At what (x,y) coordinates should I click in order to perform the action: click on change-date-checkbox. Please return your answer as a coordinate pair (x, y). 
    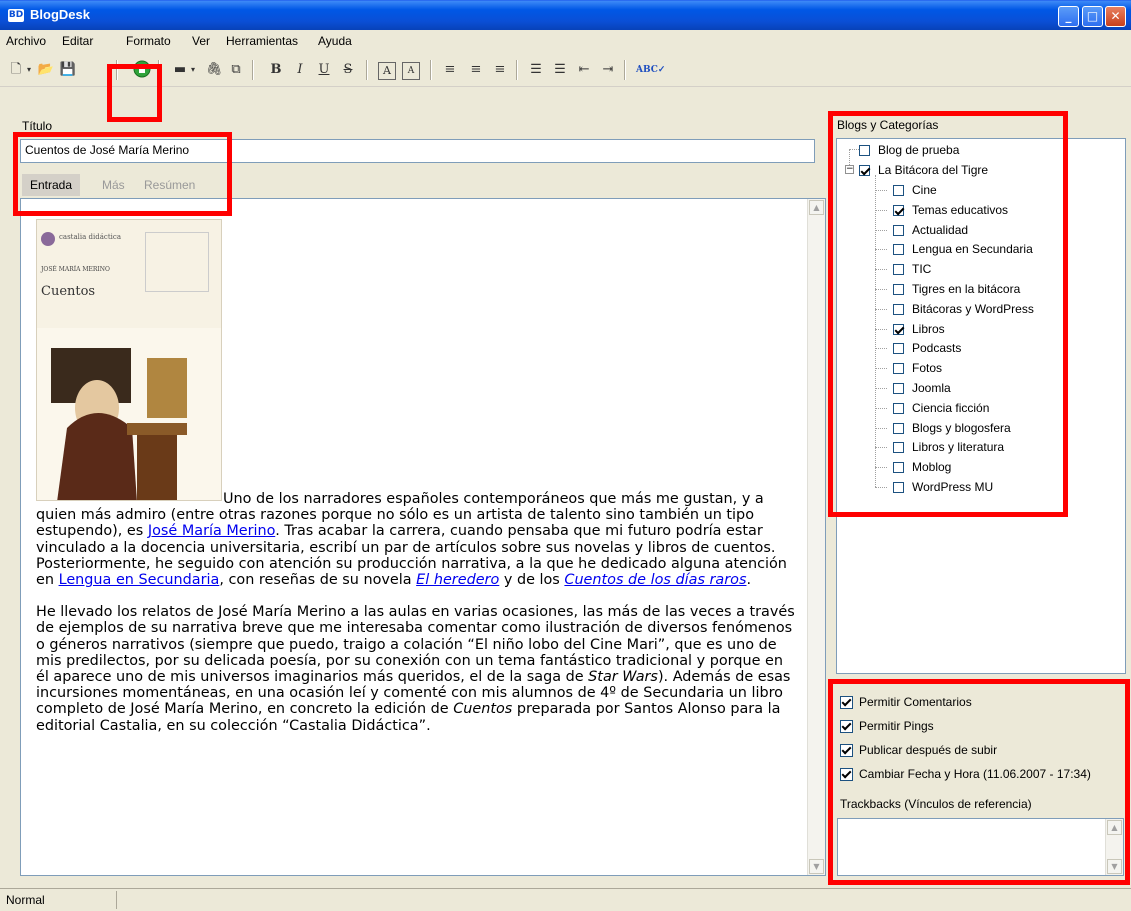
    Looking at the image, I should click on (846, 774).